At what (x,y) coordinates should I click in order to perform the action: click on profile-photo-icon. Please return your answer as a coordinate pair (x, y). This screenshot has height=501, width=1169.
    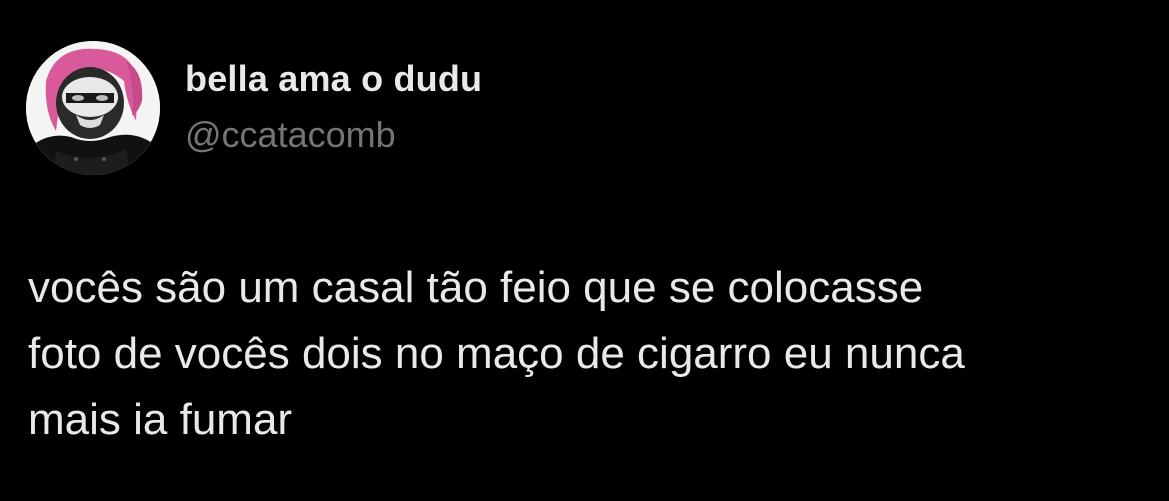
    Looking at the image, I should click on (93, 108).